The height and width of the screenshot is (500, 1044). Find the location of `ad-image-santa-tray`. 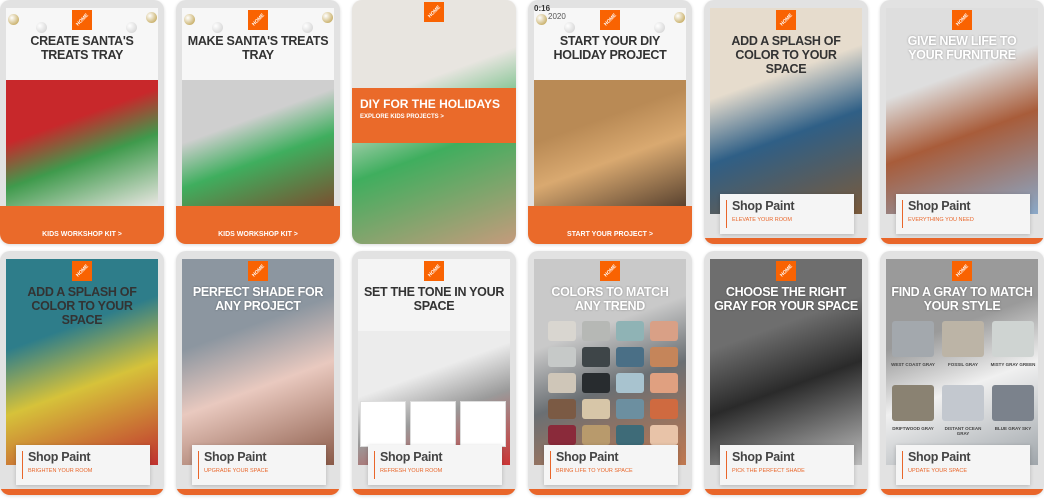

ad-image-santa-tray is located at coordinates (82, 143).